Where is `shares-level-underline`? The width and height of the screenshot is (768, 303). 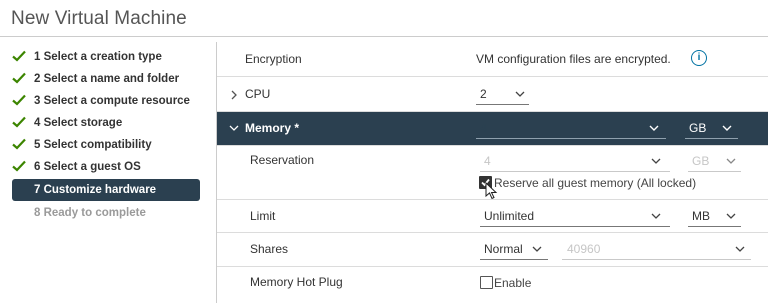
shares-level-underline is located at coordinates (514, 259).